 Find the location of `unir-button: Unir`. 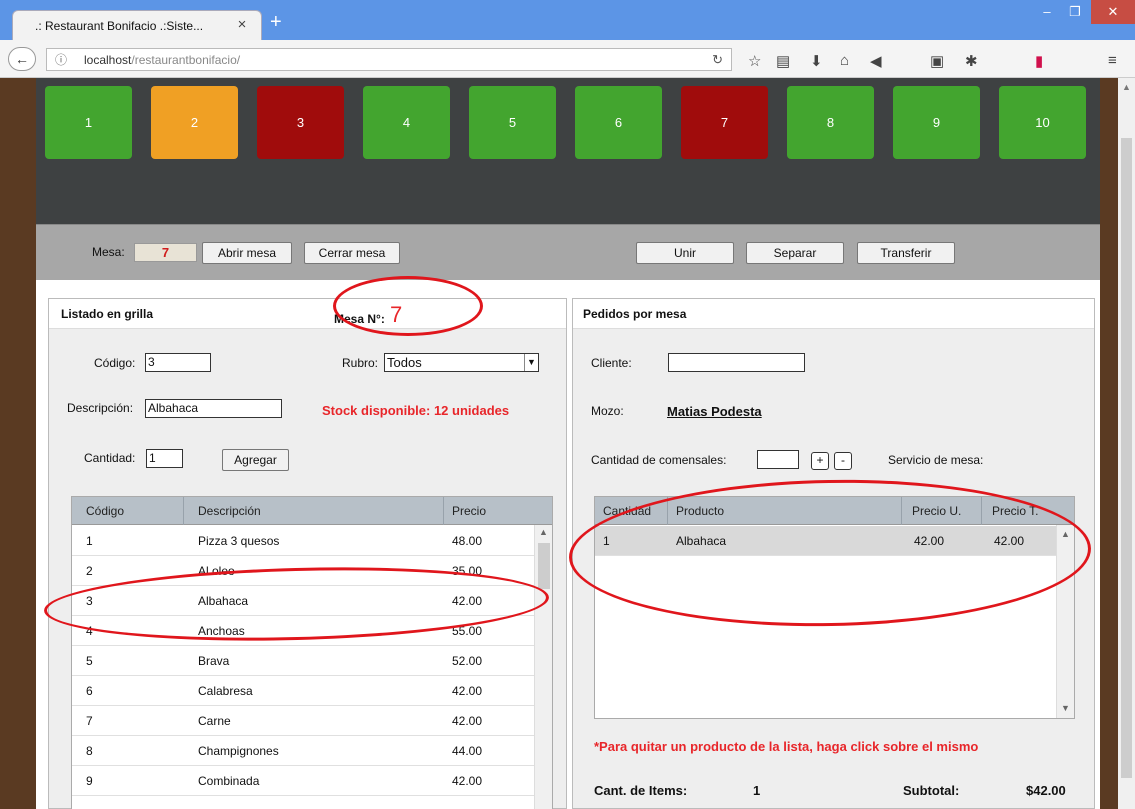

unir-button: Unir is located at coordinates (685, 253).